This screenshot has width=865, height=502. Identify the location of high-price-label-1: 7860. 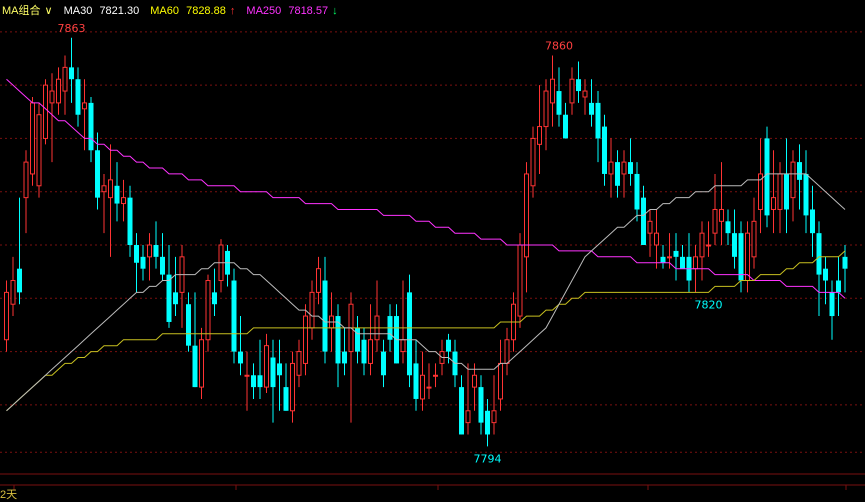
(559, 46).